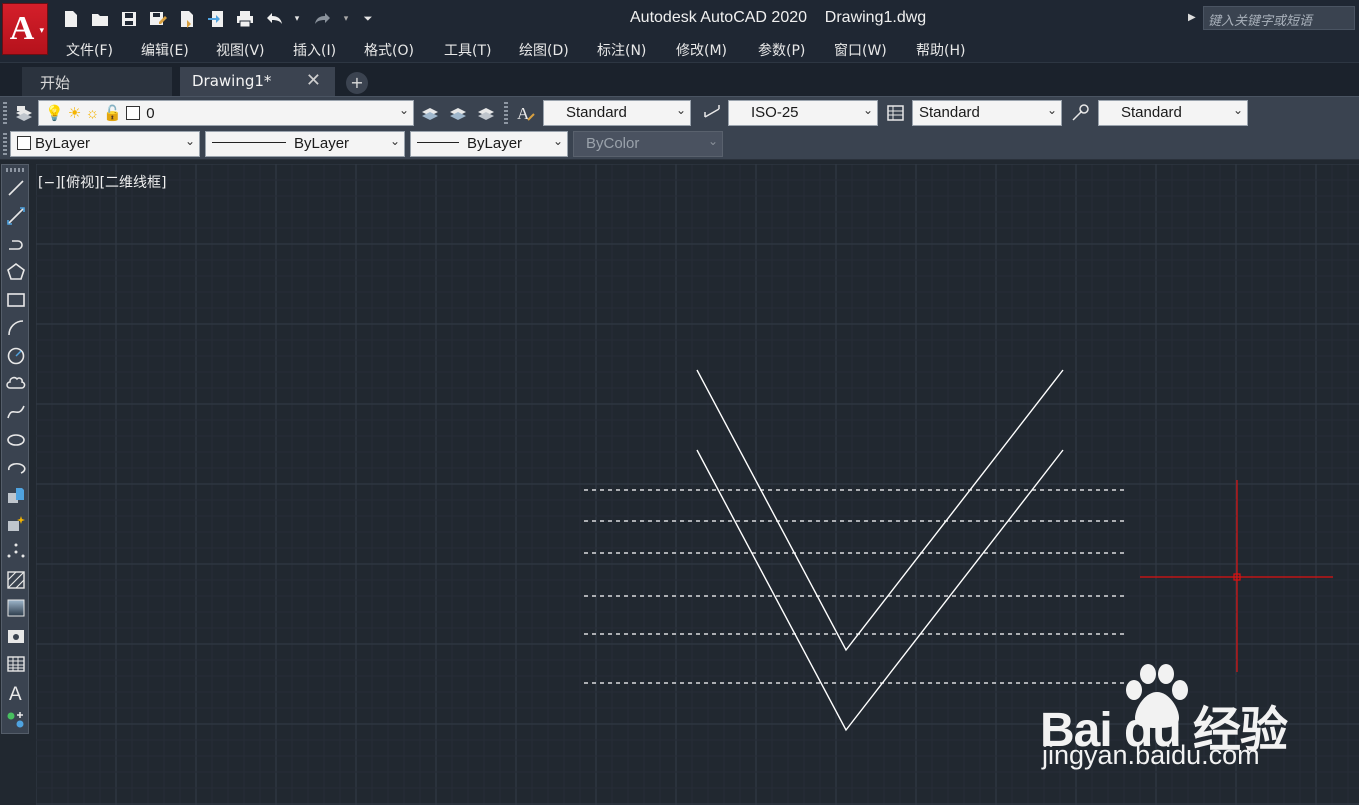  Describe the element at coordinates (16, 300) in the screenshot. I see `rectangle-icon` at that location.